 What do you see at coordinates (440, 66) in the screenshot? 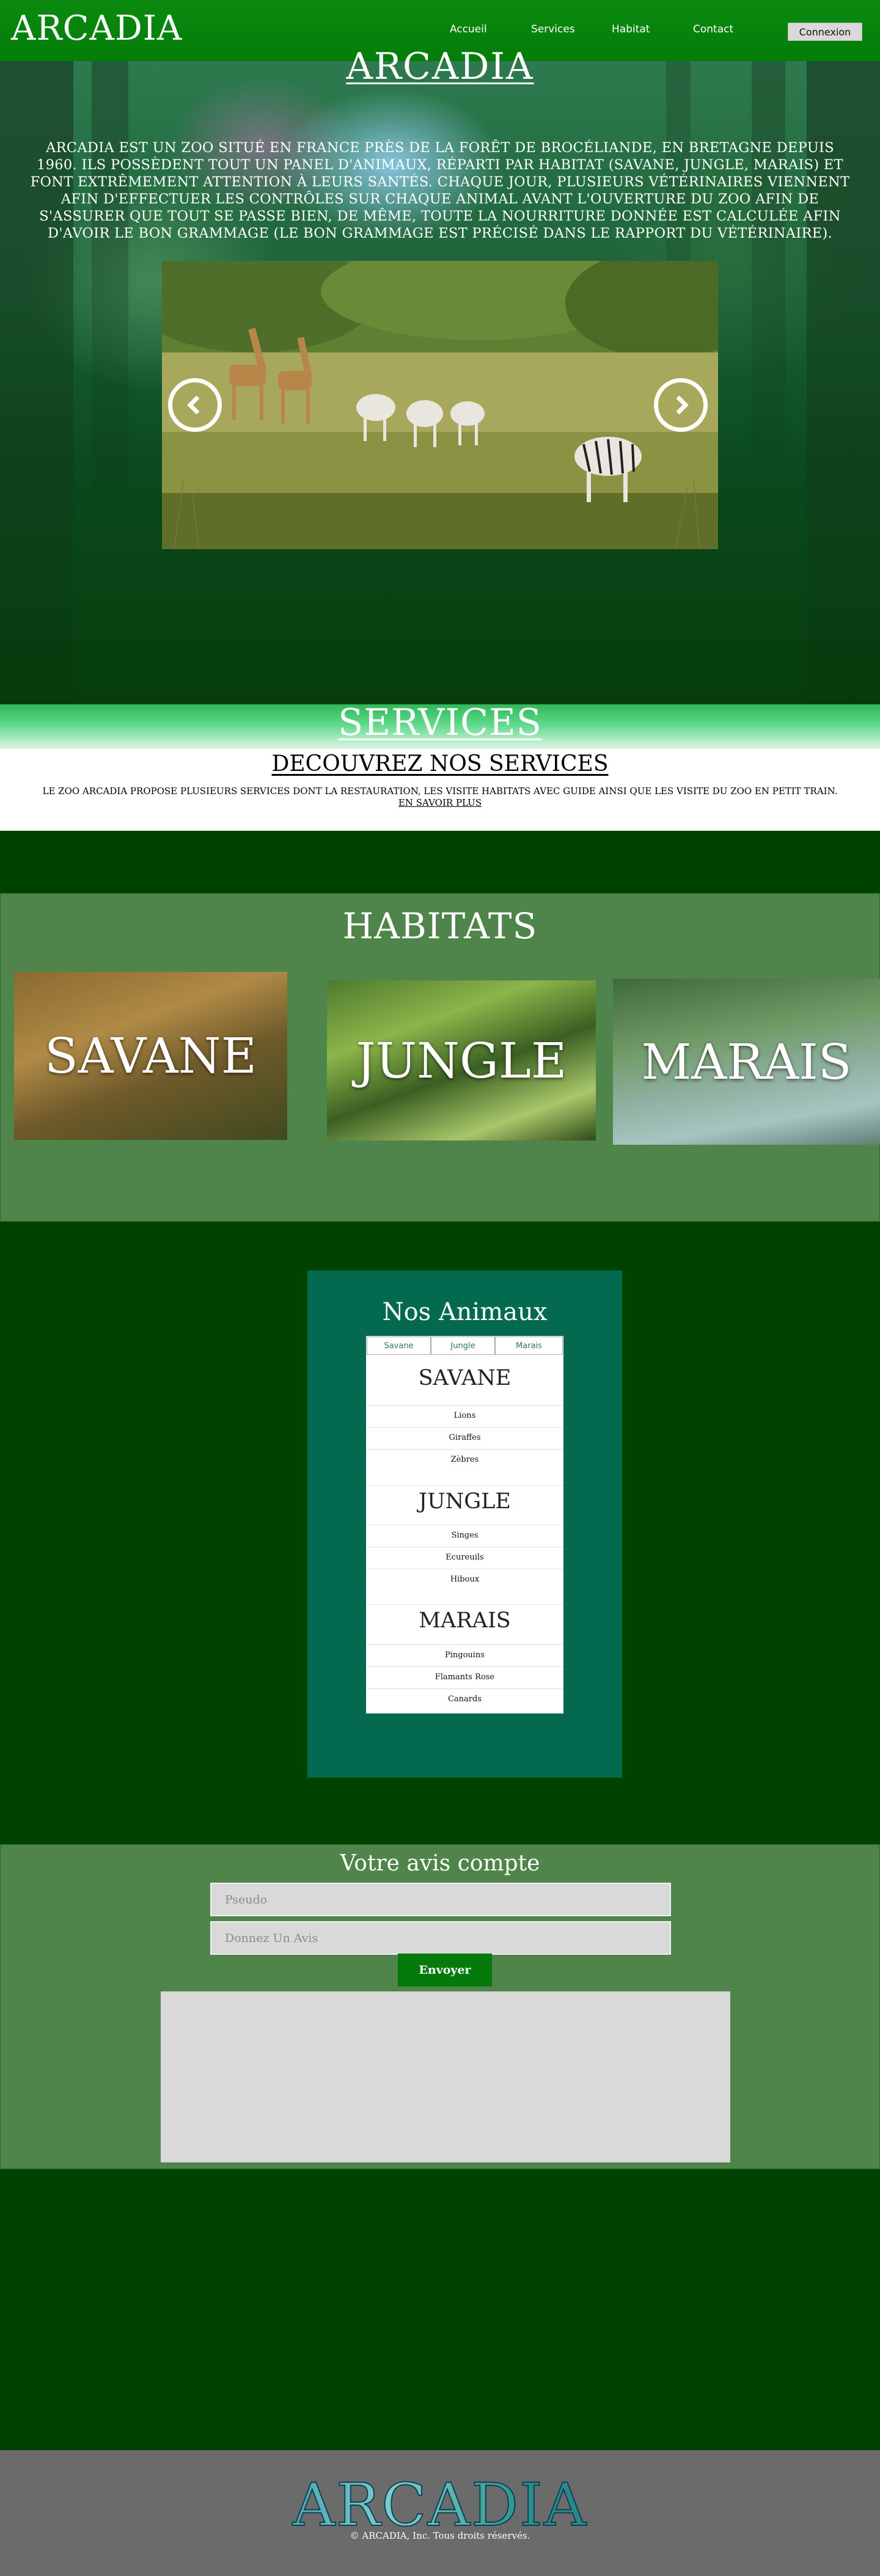
I see `hero-title: ARCADIA` at bounding box center [440, 66].